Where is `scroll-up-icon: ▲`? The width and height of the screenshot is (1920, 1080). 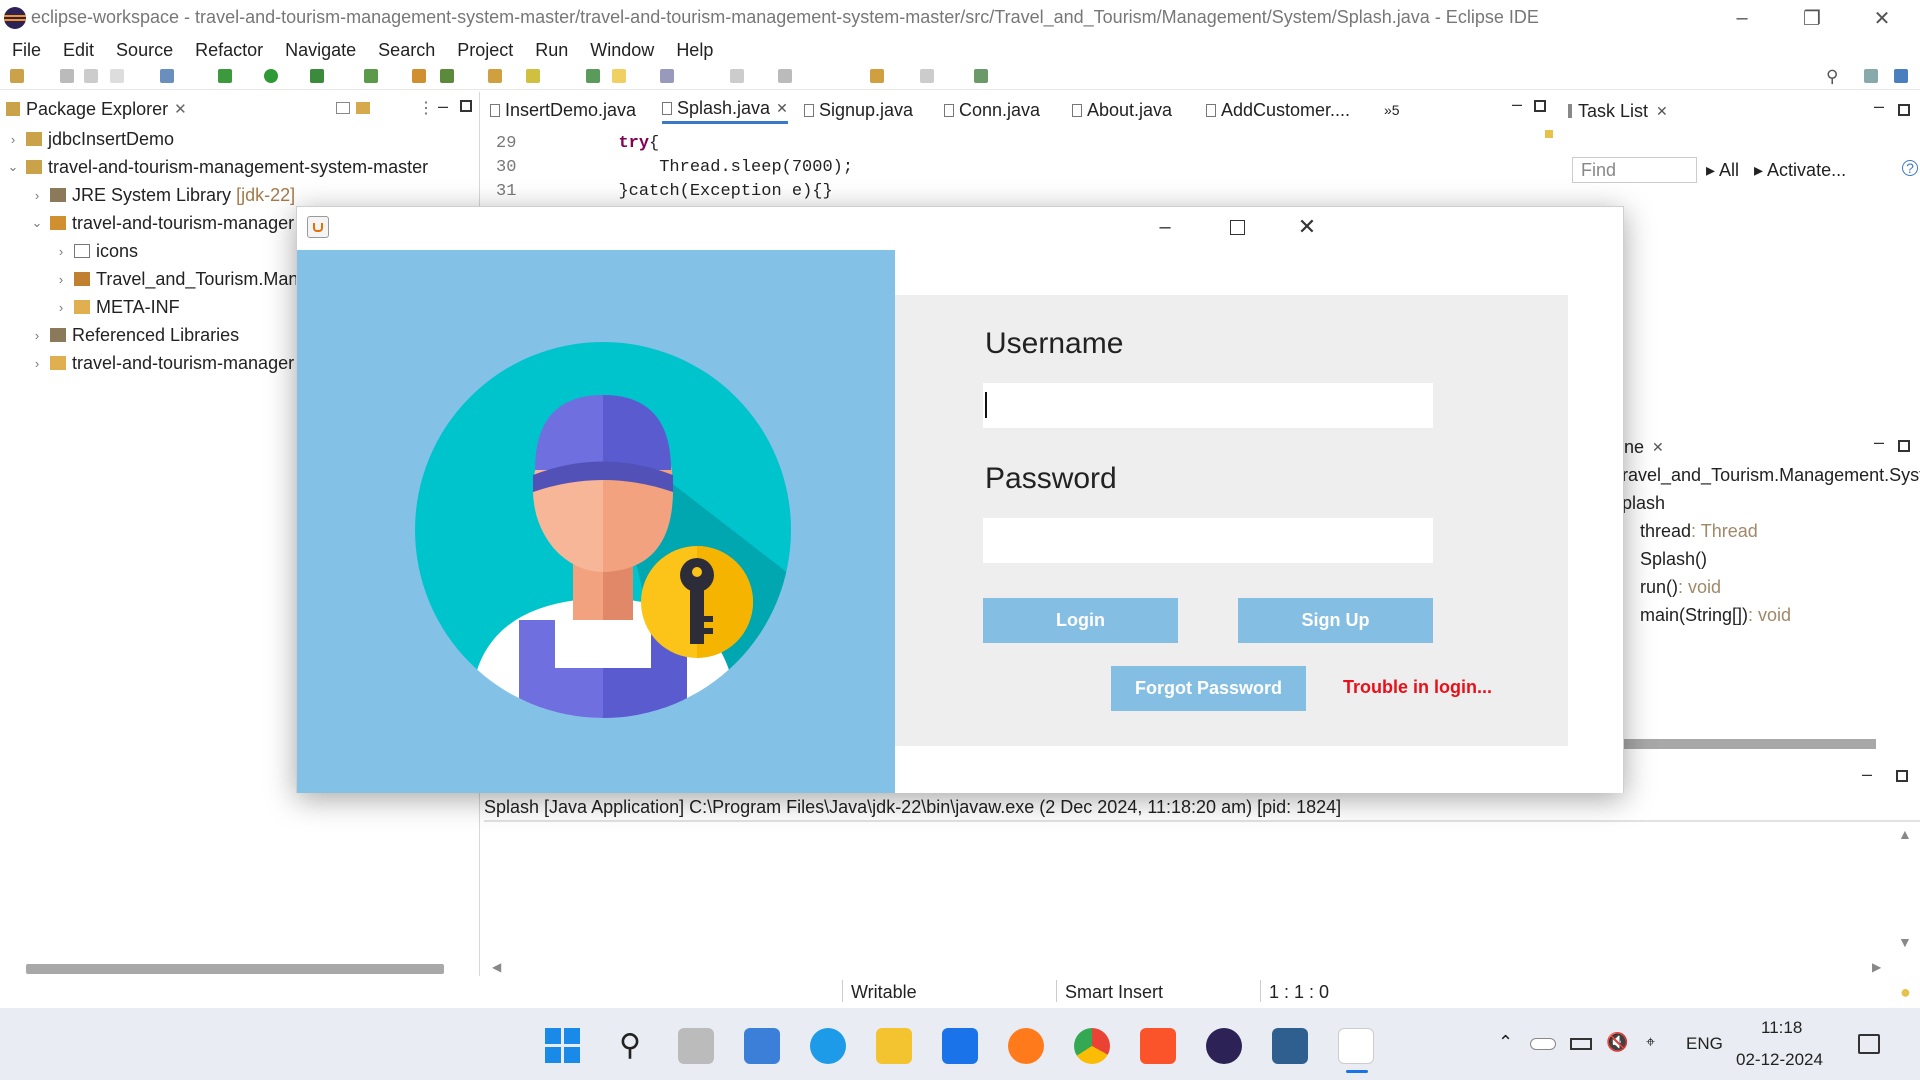 scroll-up-icon: ▲ is located at coordinates (1905, 834).